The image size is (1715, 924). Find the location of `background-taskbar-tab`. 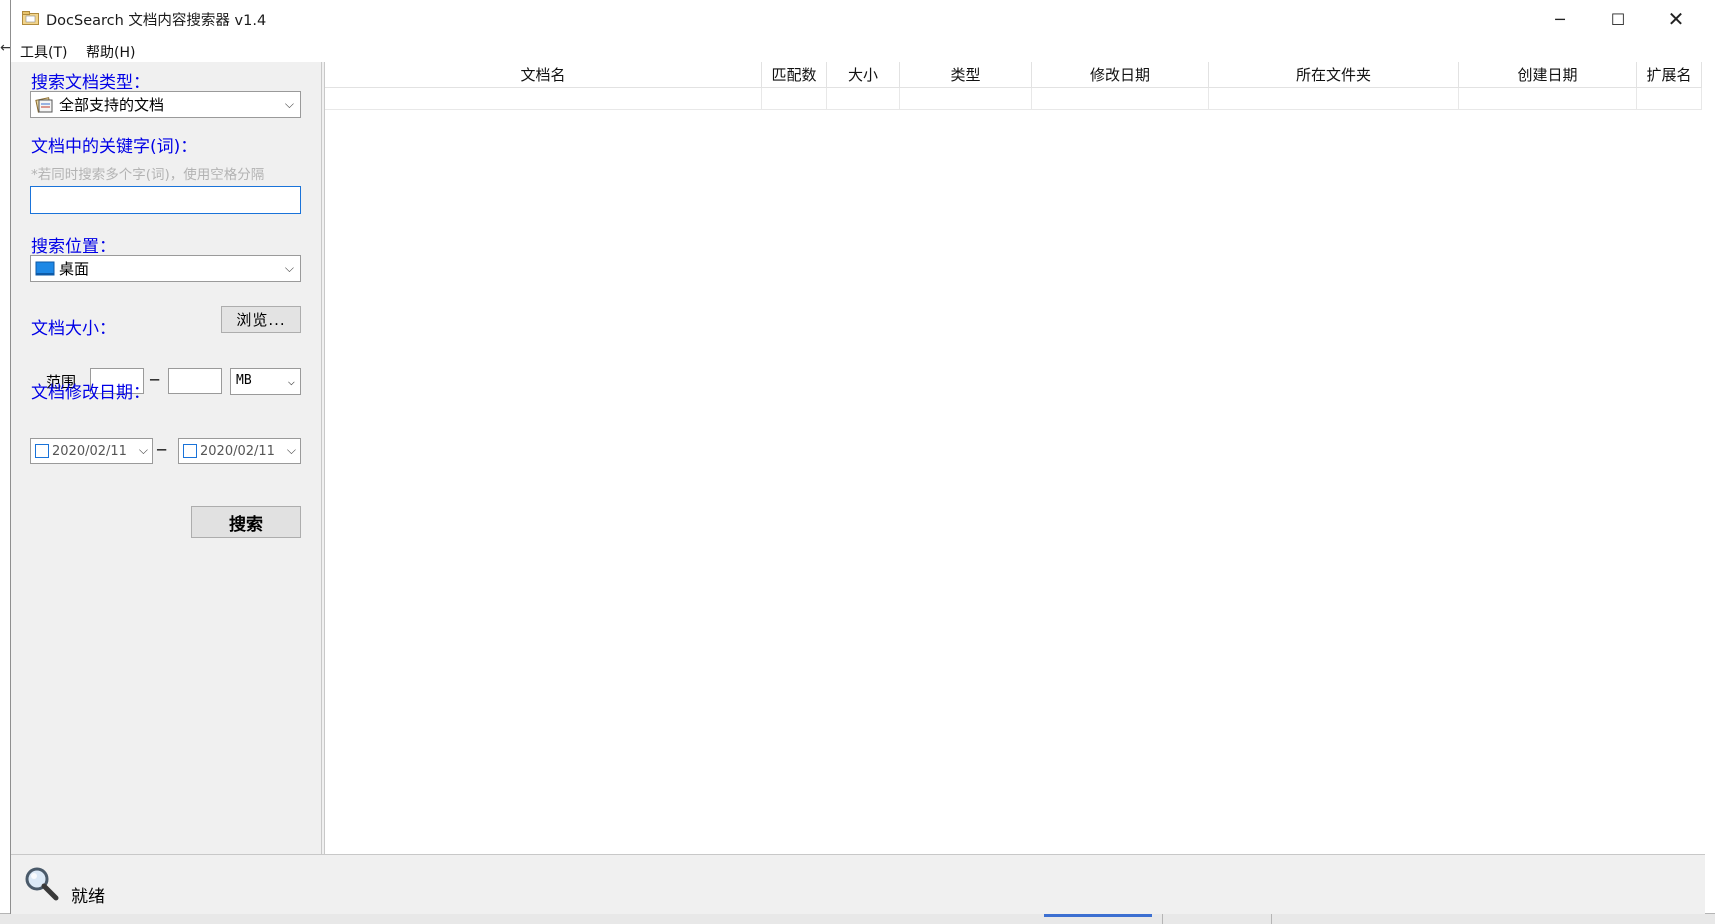

background-taskbar-tab is located at coordinates (1217, 918).